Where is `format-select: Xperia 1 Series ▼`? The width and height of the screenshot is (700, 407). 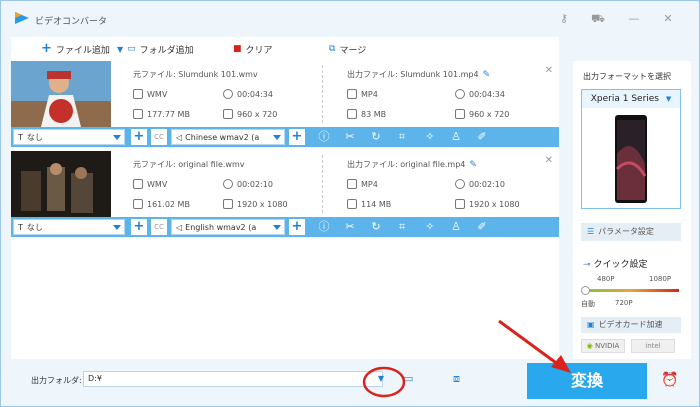
format-select: Xperia 1 Series ▼ is located at coordinates (631, 149).